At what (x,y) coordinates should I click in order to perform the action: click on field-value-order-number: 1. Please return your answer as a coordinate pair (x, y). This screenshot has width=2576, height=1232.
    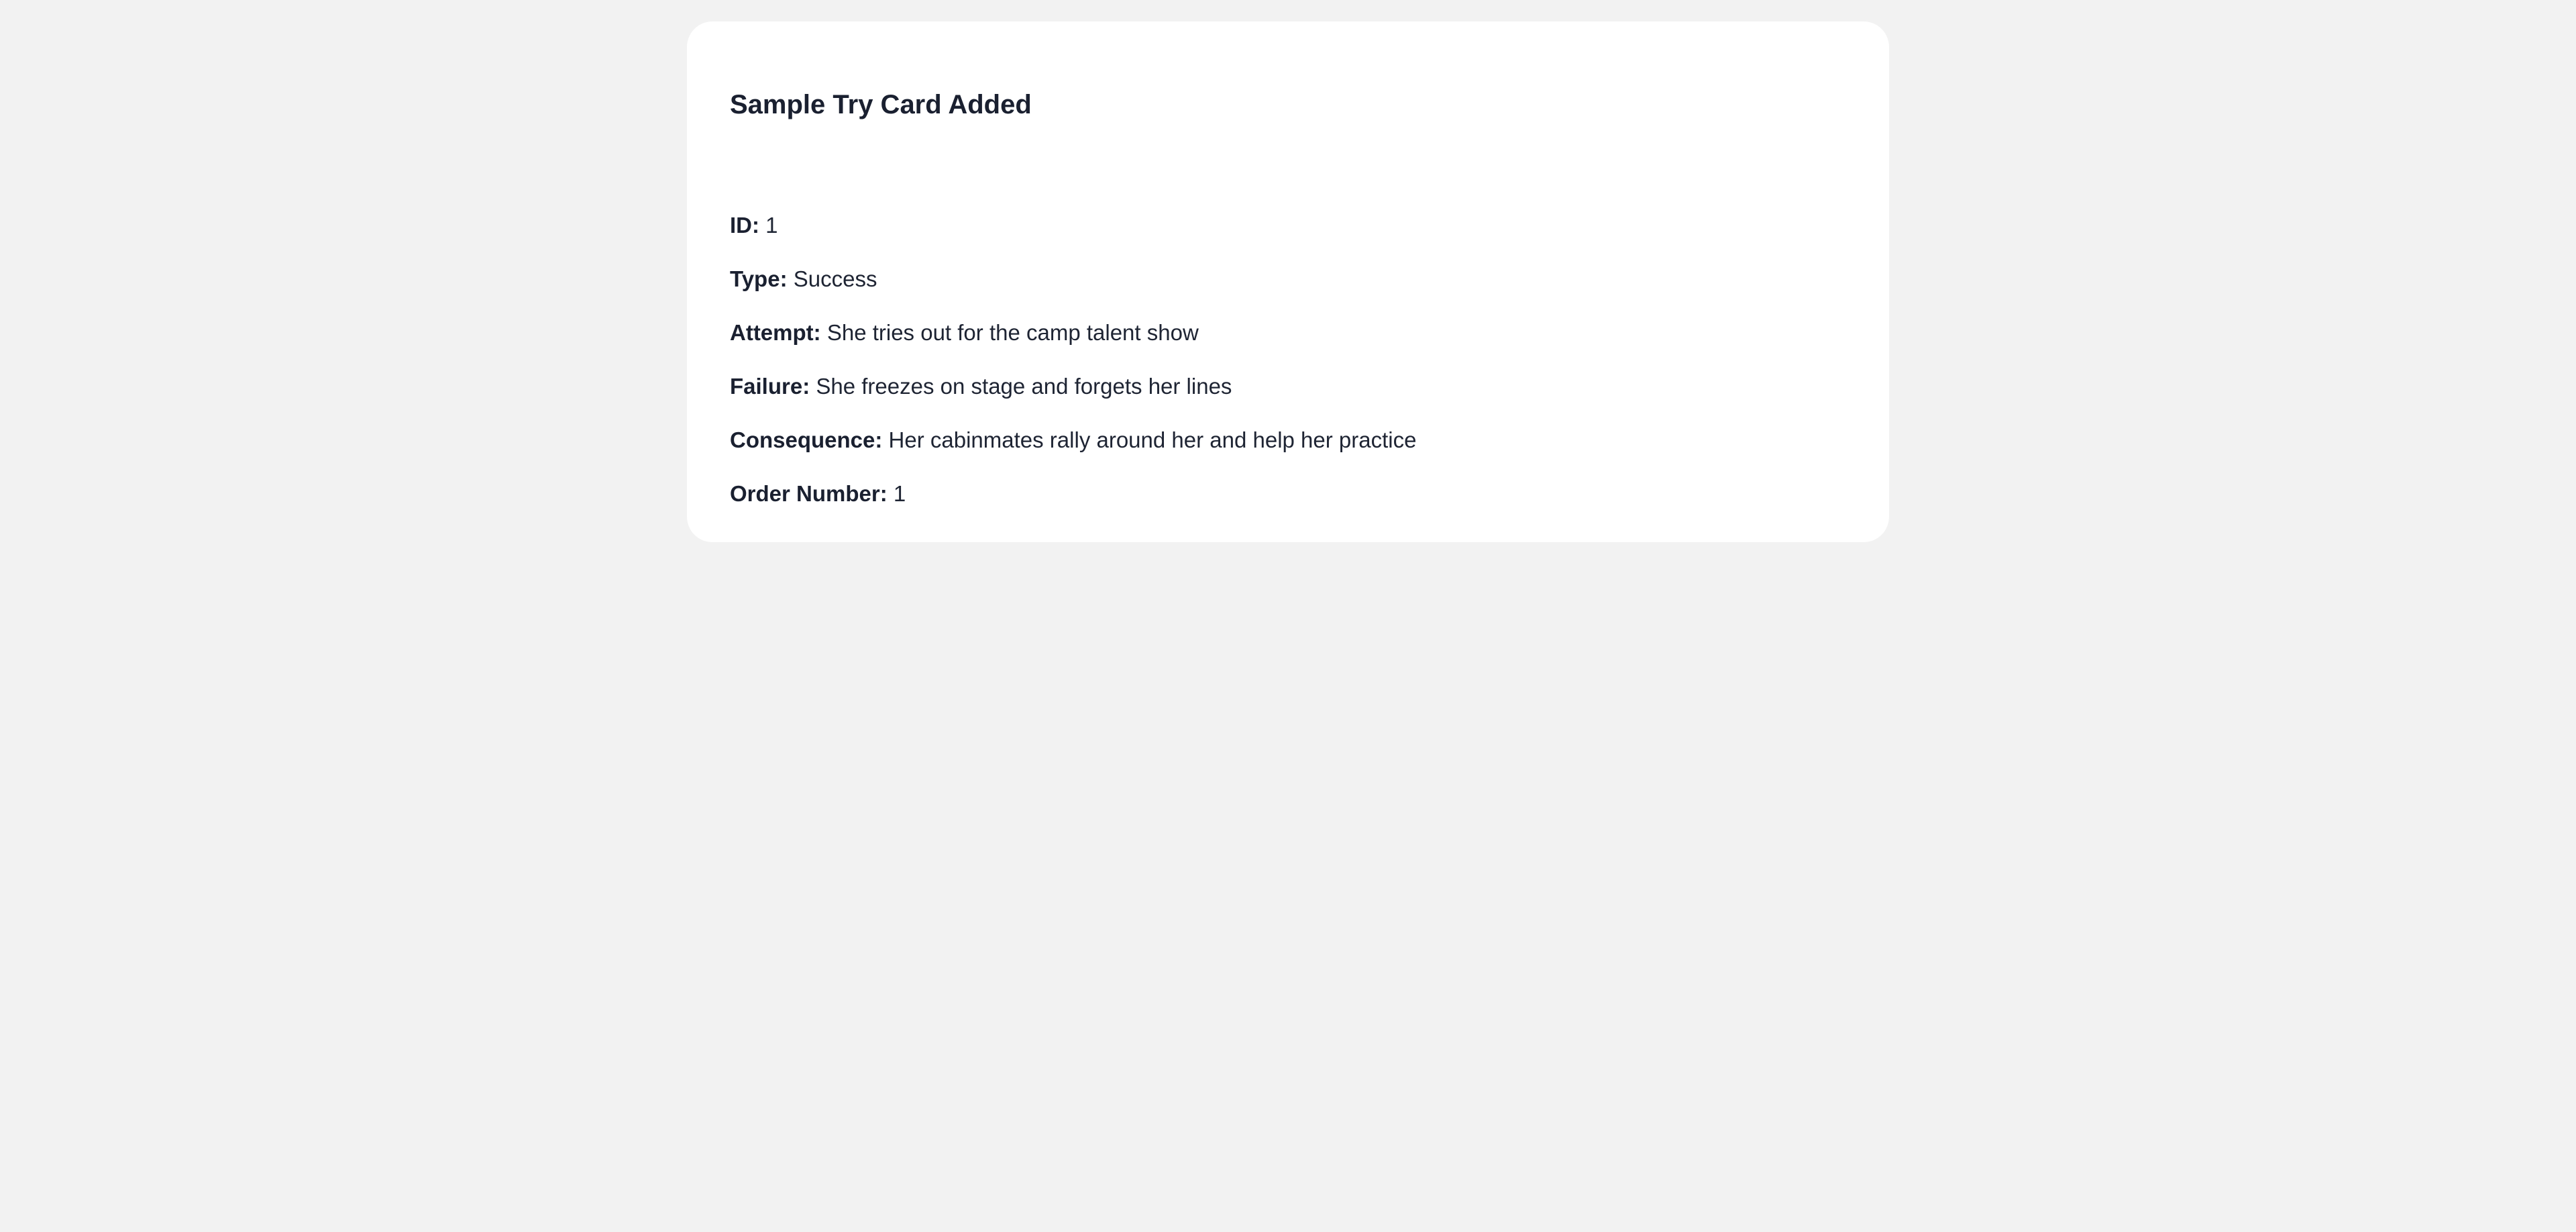
    Looking at the image, I should click on (899, 493).